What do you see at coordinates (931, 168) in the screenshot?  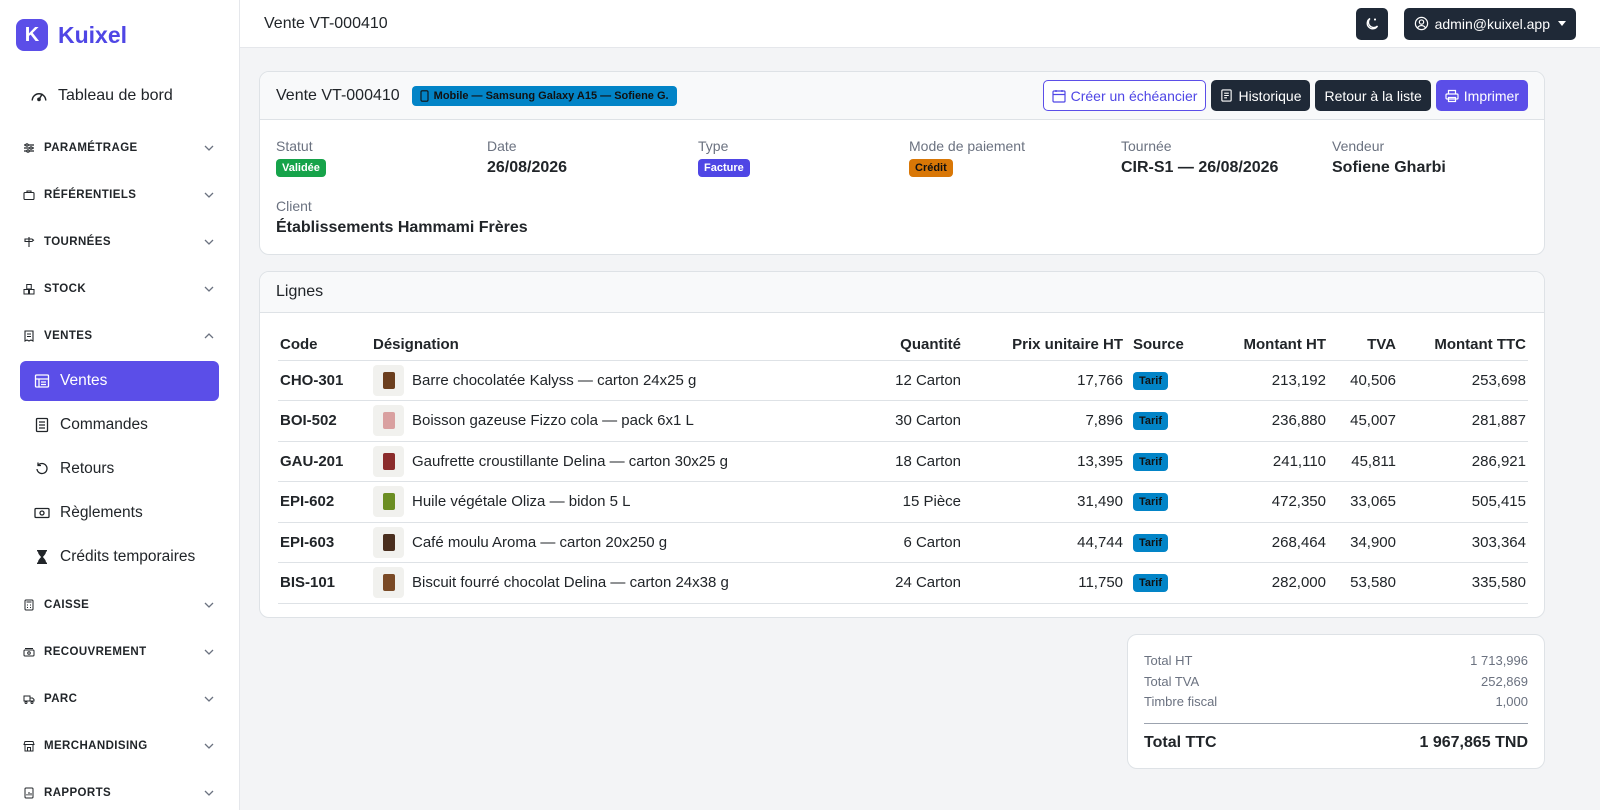 I see `payment-badge: Crédit` at bounding box center [931, 168].